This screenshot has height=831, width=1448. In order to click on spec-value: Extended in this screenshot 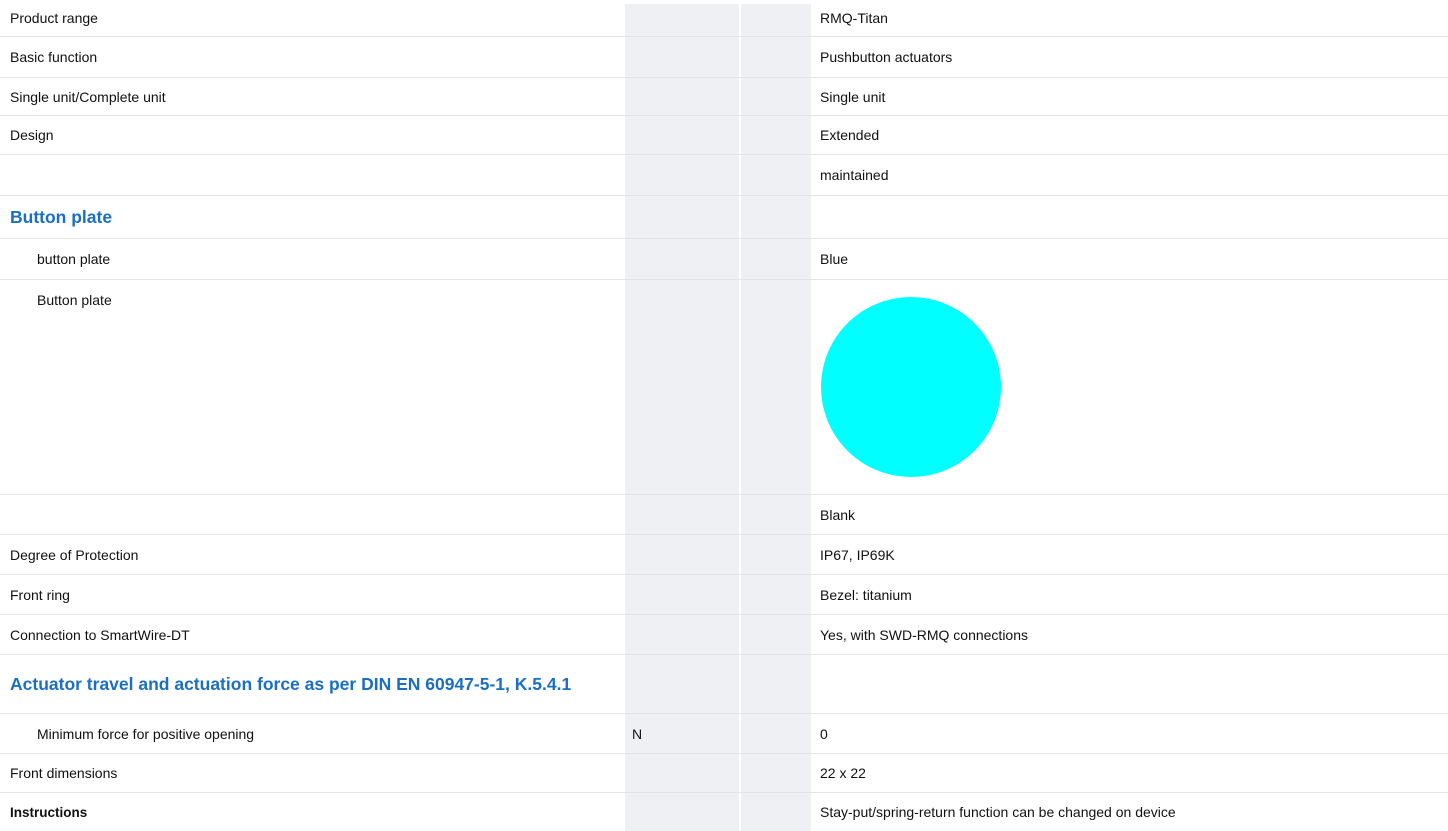, I will do `click(850, 135)`.